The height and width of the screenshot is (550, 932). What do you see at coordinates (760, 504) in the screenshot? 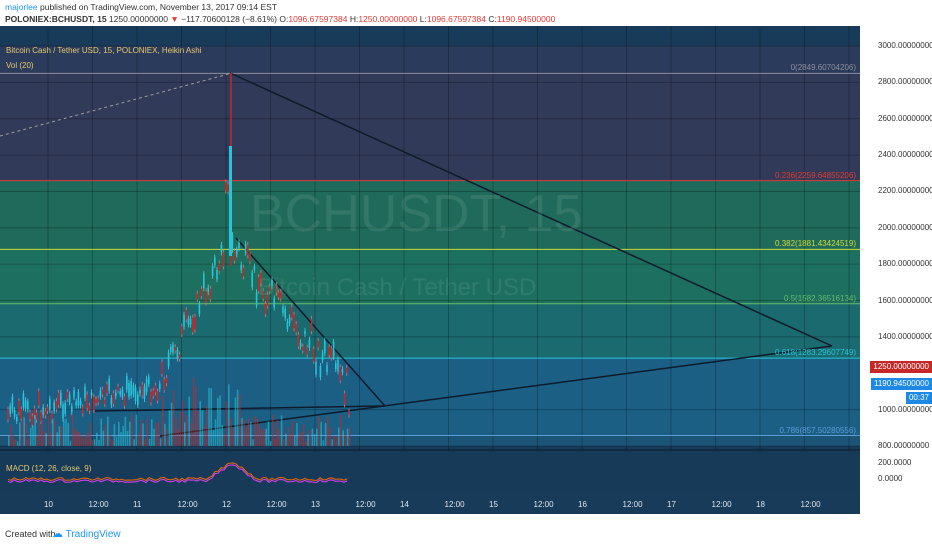
I see `time-tick-16: 18` at bounding box center [760, 504].